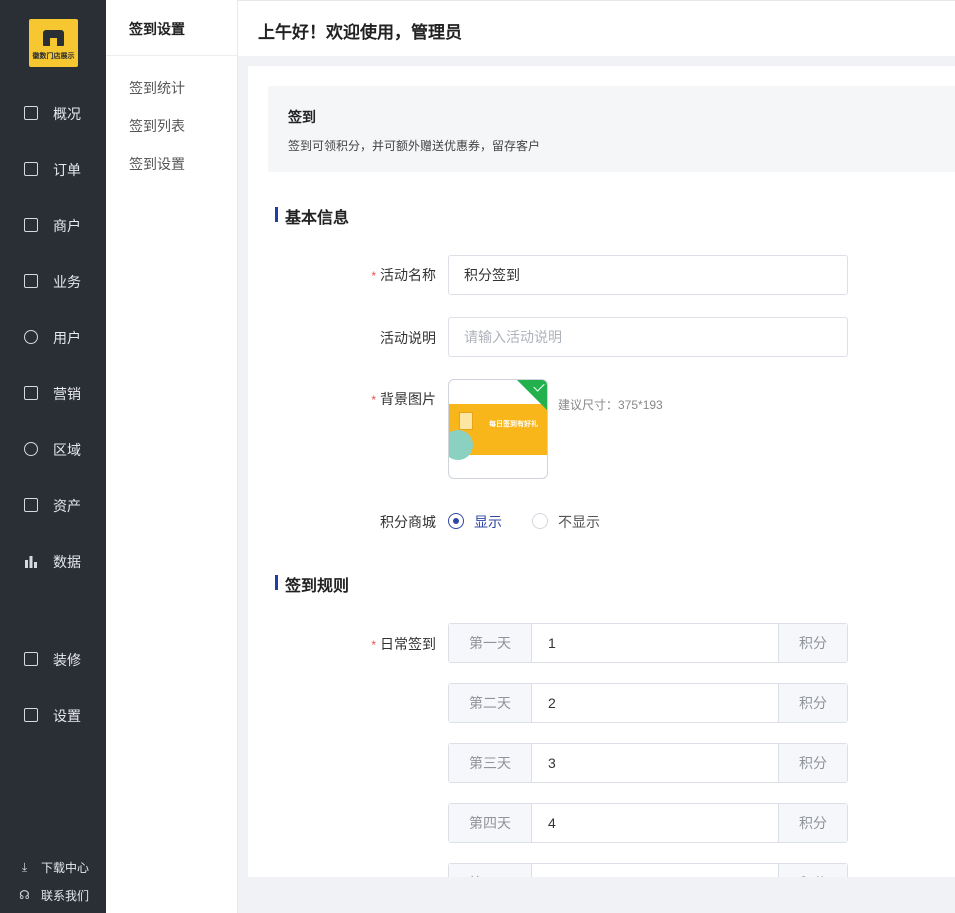  What do you see at coordinates (408, 644) in the screenshot?
I see `label-text: 日常签到` at bounding box center [408, 644].